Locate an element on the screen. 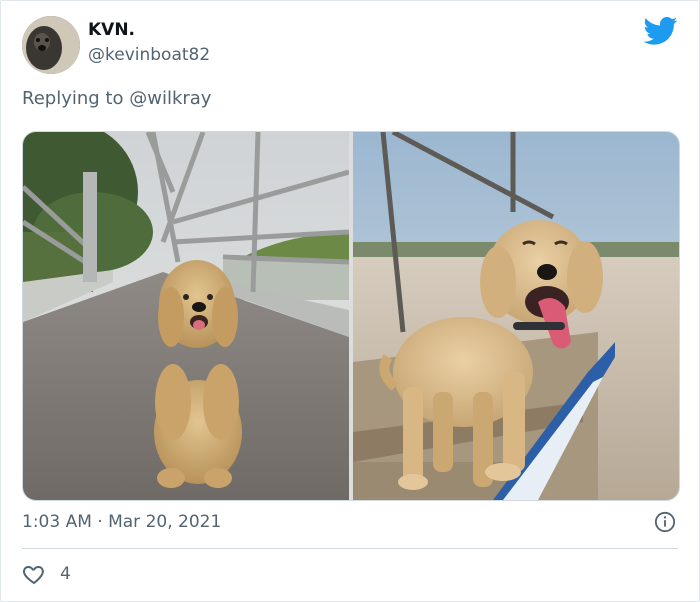 The image size is (700, 602). reply-prefix: Replying to is located at coordinates (73, 98).